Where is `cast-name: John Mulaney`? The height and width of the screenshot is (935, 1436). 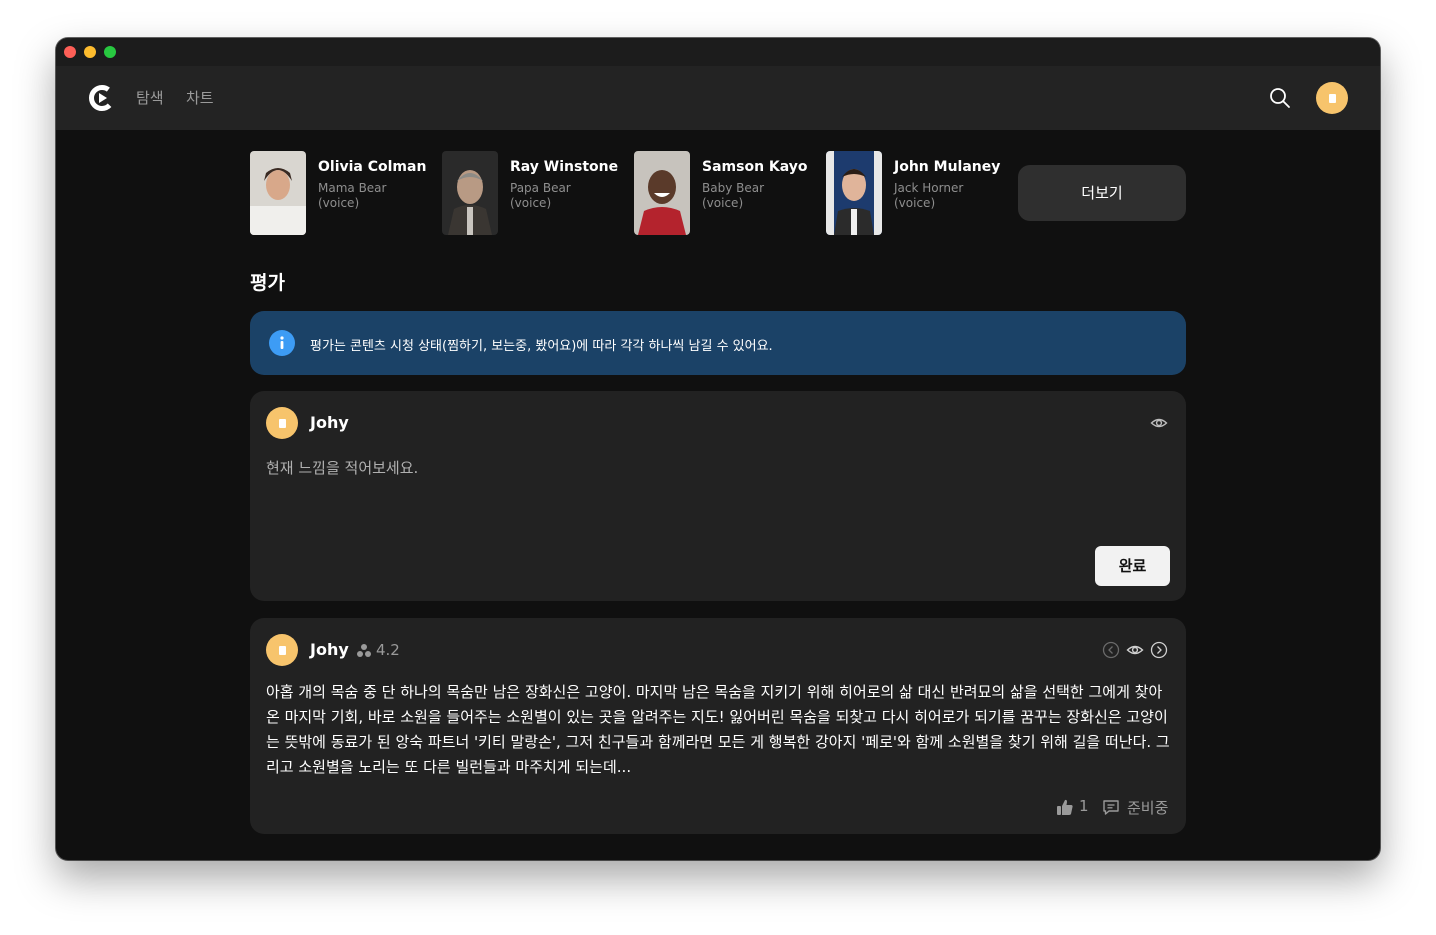
cast-name: John Mulaney is located at coordinates (947, 167).